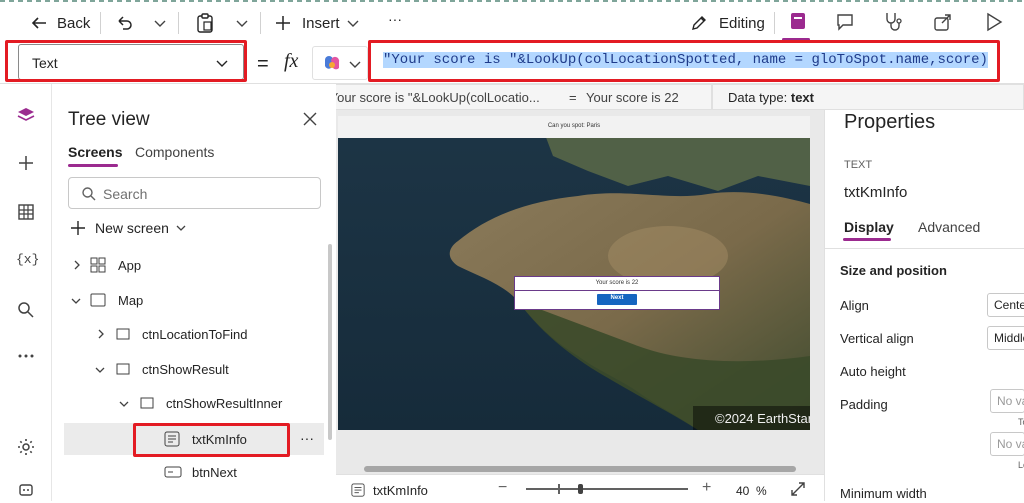 The width and height of the screenshot is (1024, 503). I want to click on insert-button: Insert, so click(320, 23).